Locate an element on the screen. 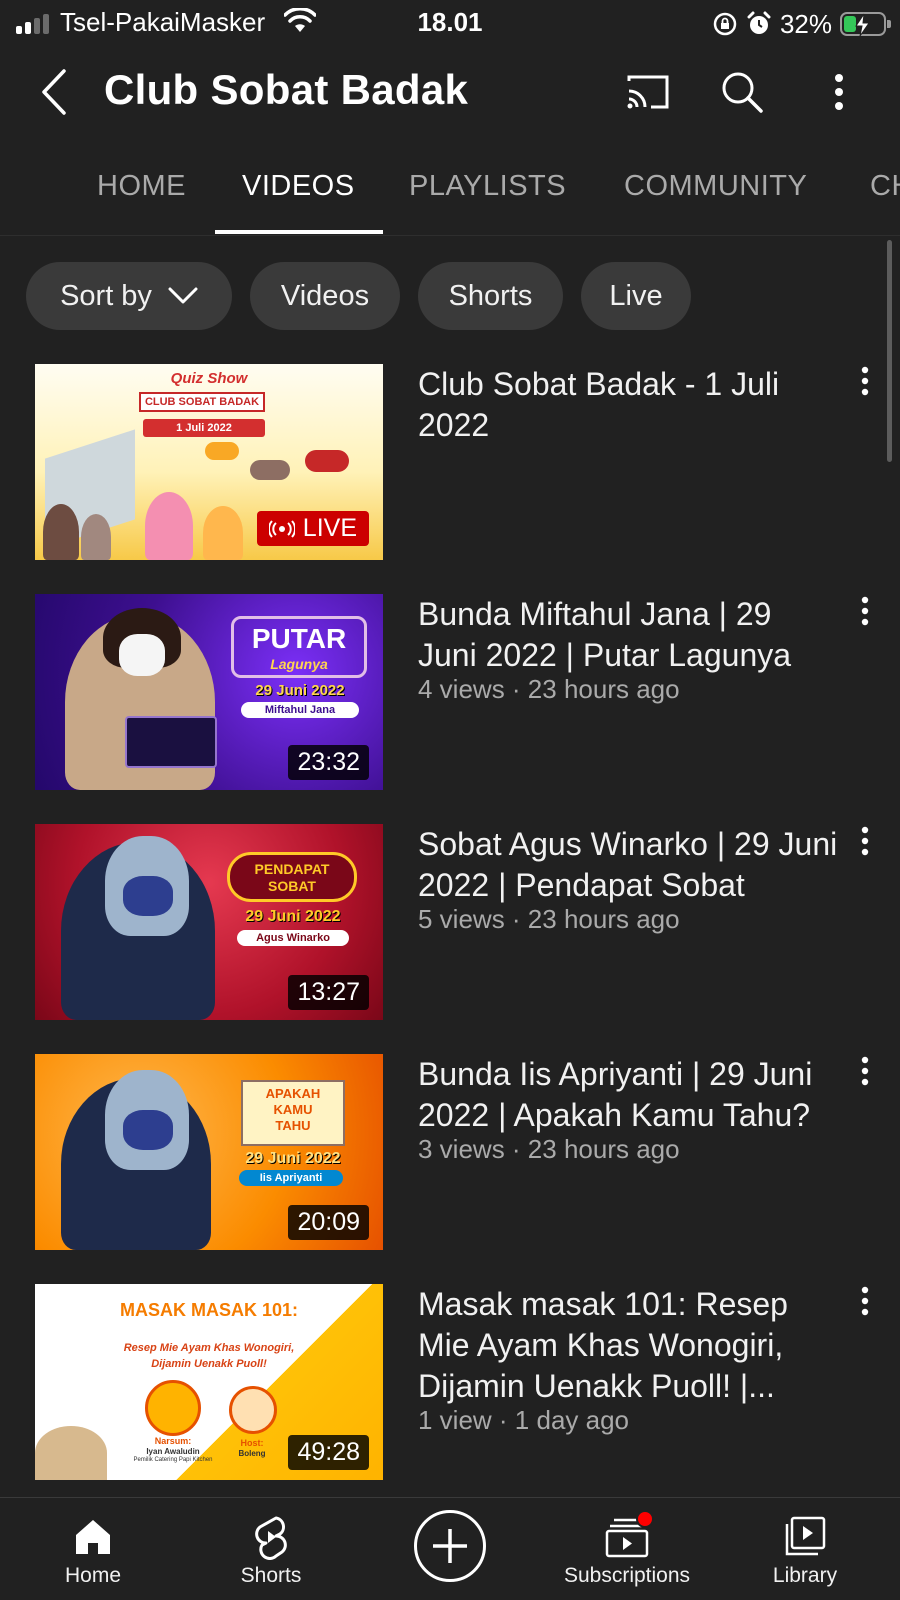  thumb-text: Resep Mie Ayam Khas Wonogiri, is located at coordinates (209, 1348).